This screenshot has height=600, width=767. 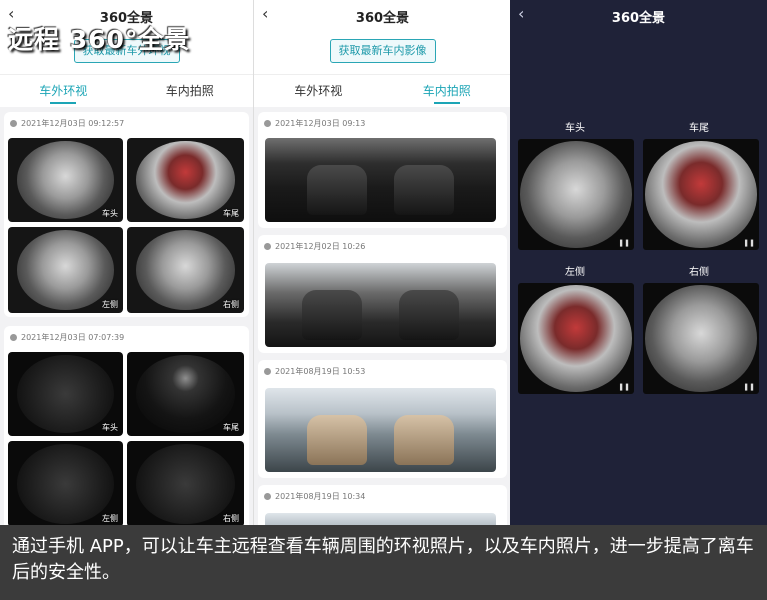 What do you see at coordinates (126, 214) in the screenshot?
I see `photo-group-card: 2021年12月03日 09:12:57 车头 车尾 左侧 右侧` at bounding box center [126, 214].